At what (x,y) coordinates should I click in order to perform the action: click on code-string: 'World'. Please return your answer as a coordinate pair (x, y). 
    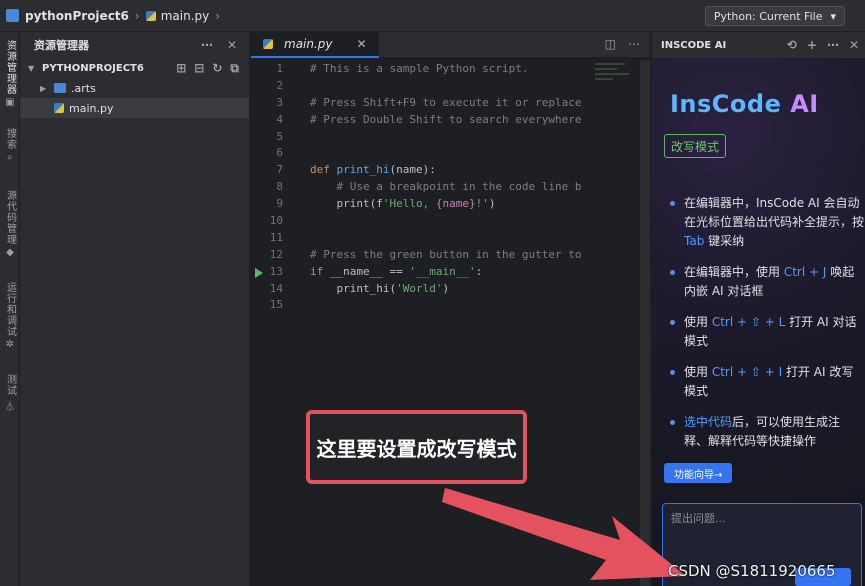
    Looking at the image, I should click on (419, 288).